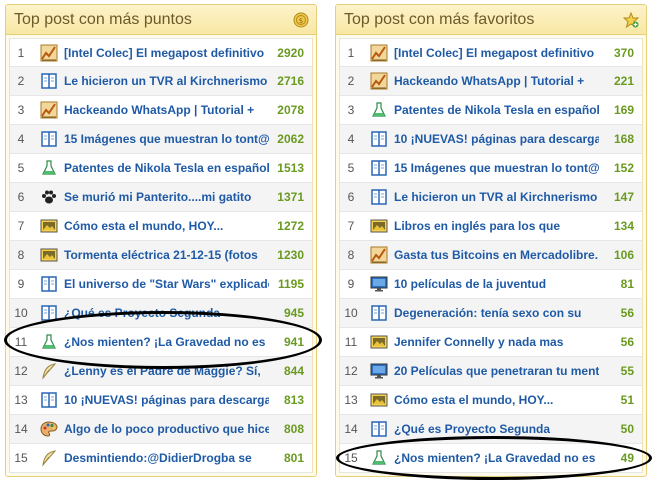 The image size is (656, 482). I want to click on points-count: 1195, so click(290, 284).